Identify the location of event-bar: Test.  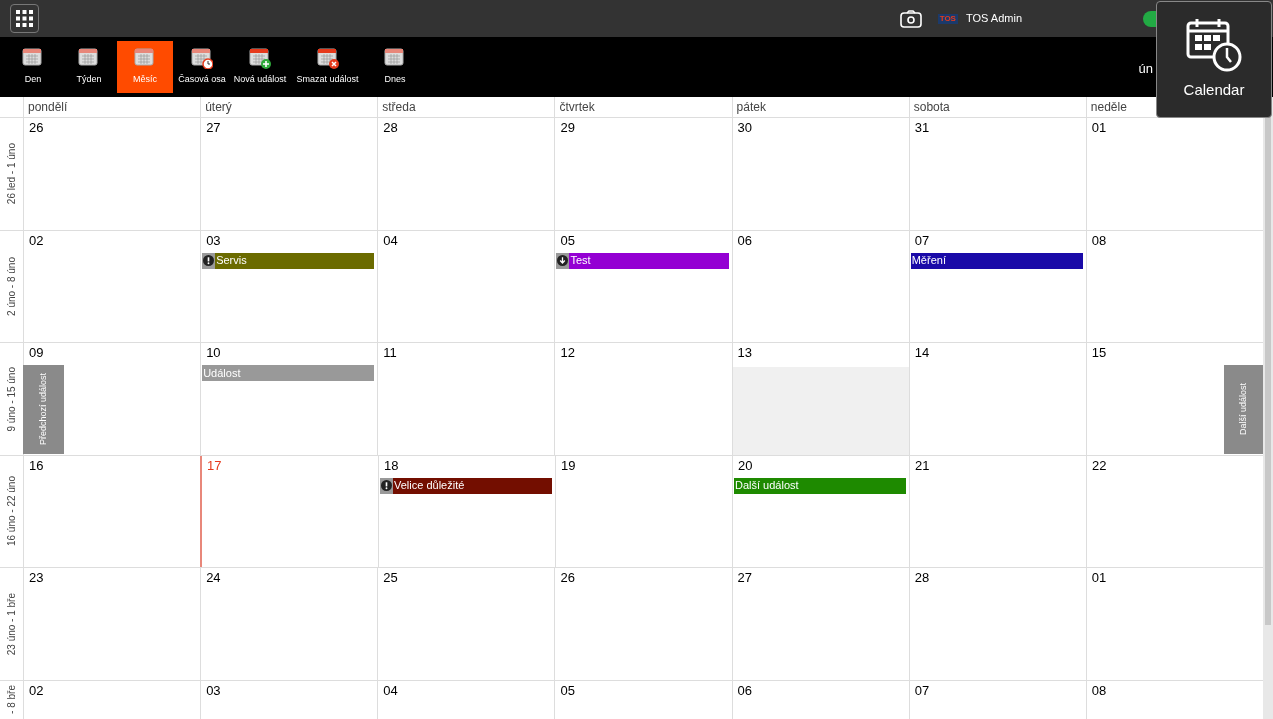
(642, 260).